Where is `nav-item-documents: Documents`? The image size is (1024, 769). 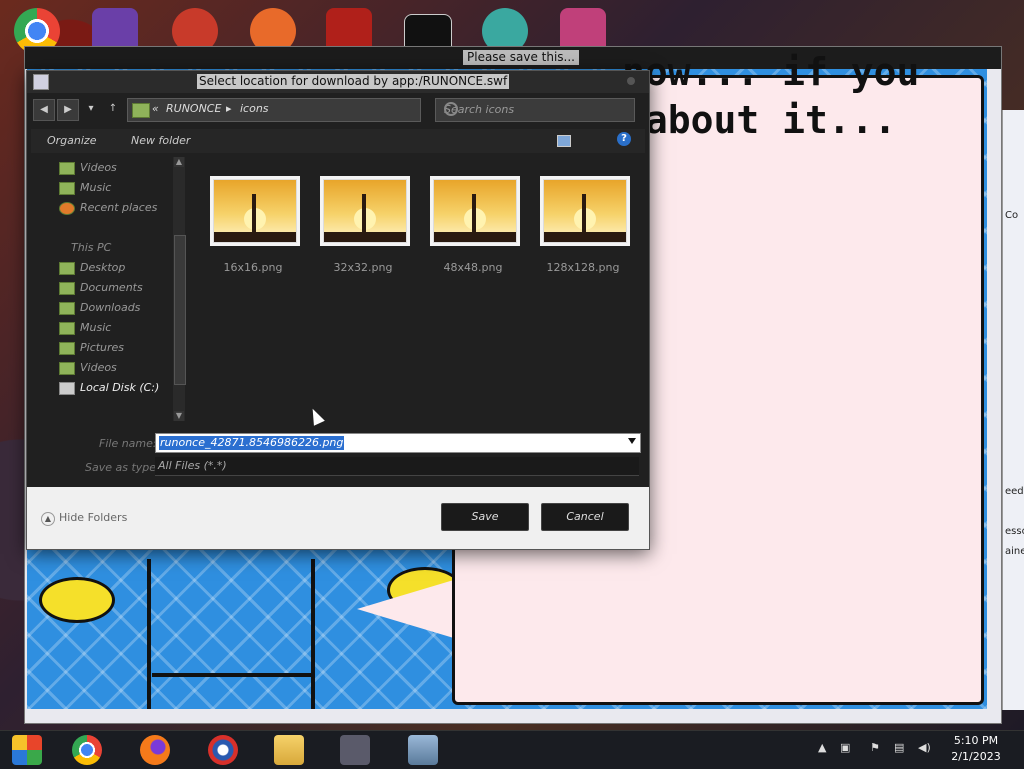
nav-item-documents: Documents is located at coordinates (101, 288).